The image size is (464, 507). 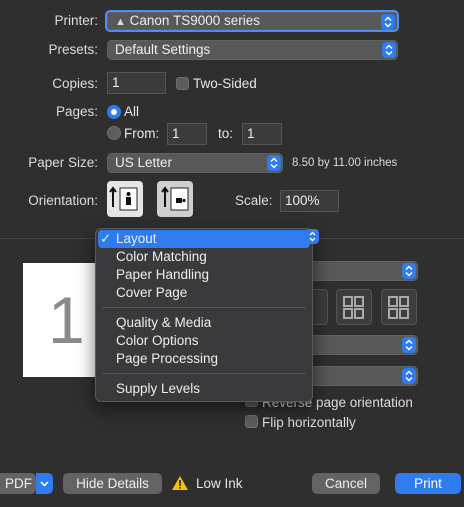 What do you see at coordinates (309, 201) in the screenshot?
I see `scale-field: 100%` at bounding box center [309, 201].